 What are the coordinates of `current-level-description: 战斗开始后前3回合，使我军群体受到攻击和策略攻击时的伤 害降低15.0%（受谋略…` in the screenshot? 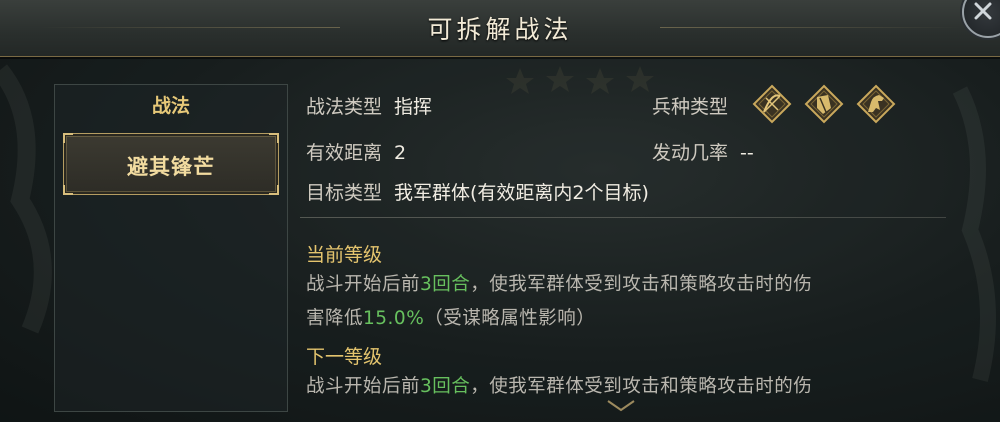 It's located at (616, 302).